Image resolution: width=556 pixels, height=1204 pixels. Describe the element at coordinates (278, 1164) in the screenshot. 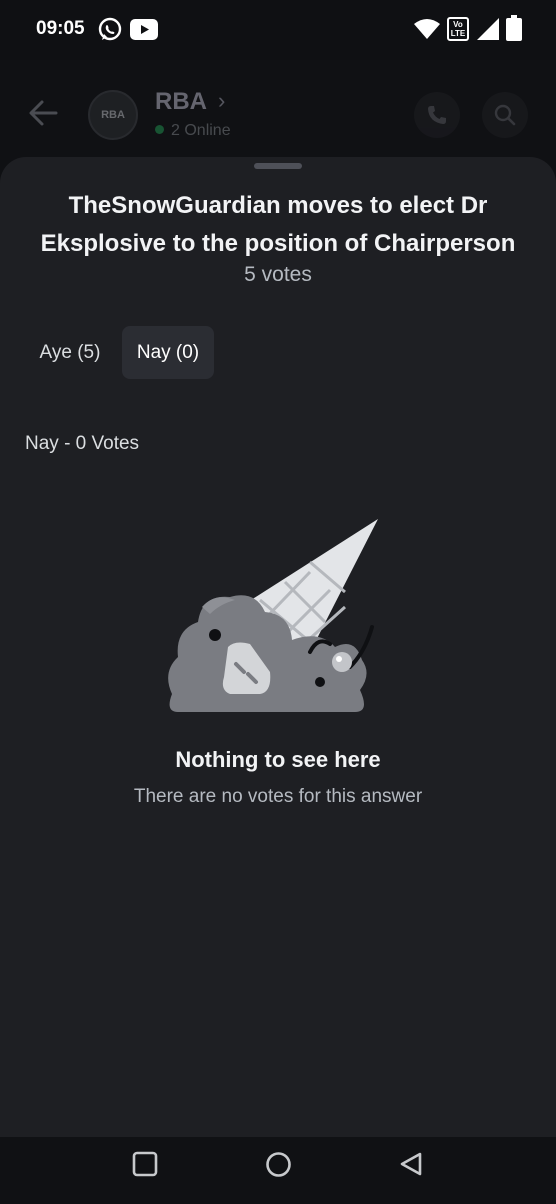

I see `home-icon` at that location.